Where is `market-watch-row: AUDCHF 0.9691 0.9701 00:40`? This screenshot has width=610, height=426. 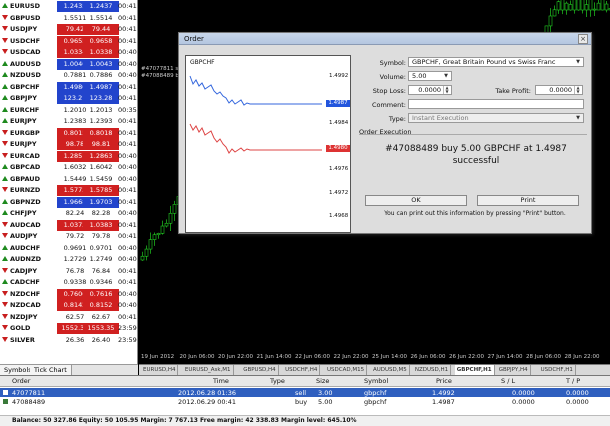 market-watch-row: AUDCHF 0.9691 0.9701 00:40 is located at coordinates (69, 248).